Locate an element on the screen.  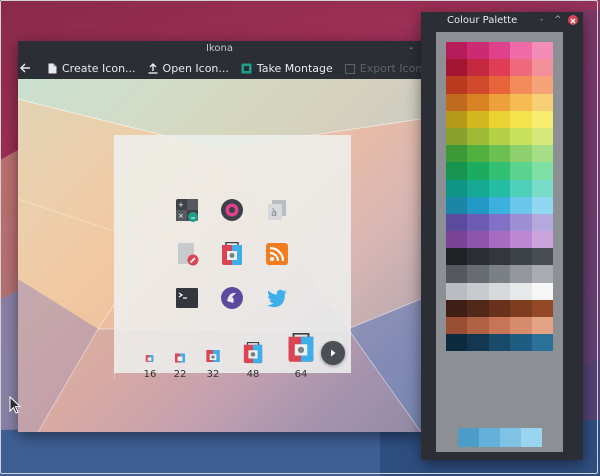
window-titlebar: Ikona - is located at coordinates (219, 49).